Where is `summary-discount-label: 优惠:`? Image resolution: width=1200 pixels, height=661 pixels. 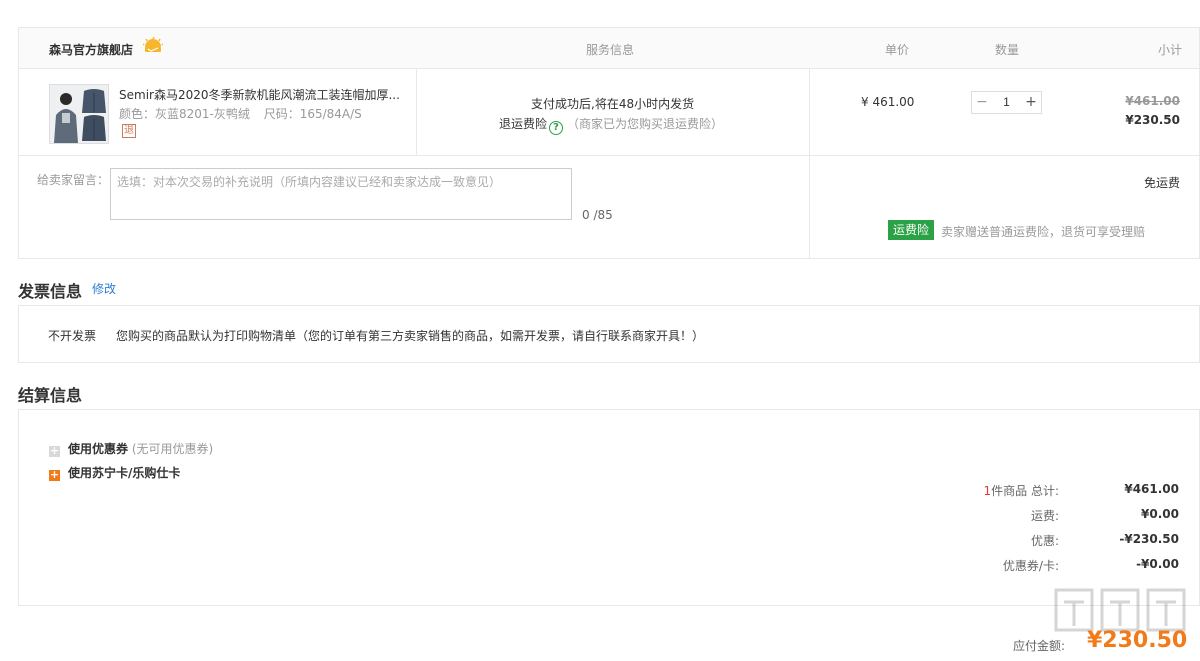
summary-discount-label: 优惠: is located at coordinates (1044, 541).